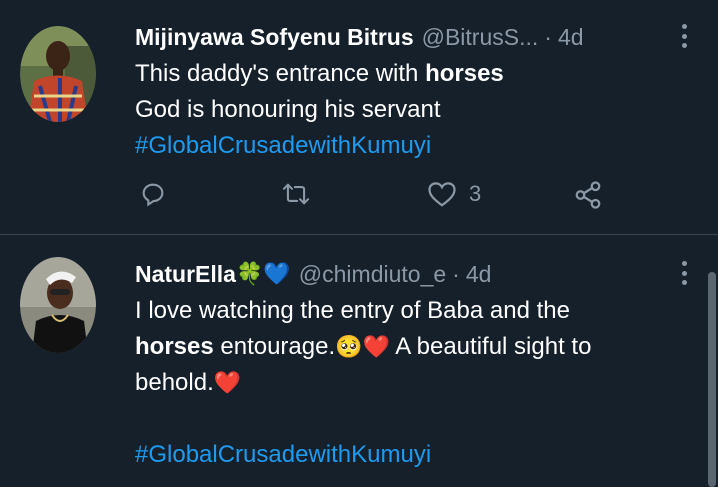 This screenshot has height=487, width=718. Describe the element at coordinates (362, 346) in the screenshot. I see `emoji: 🥺❤️` at that location.